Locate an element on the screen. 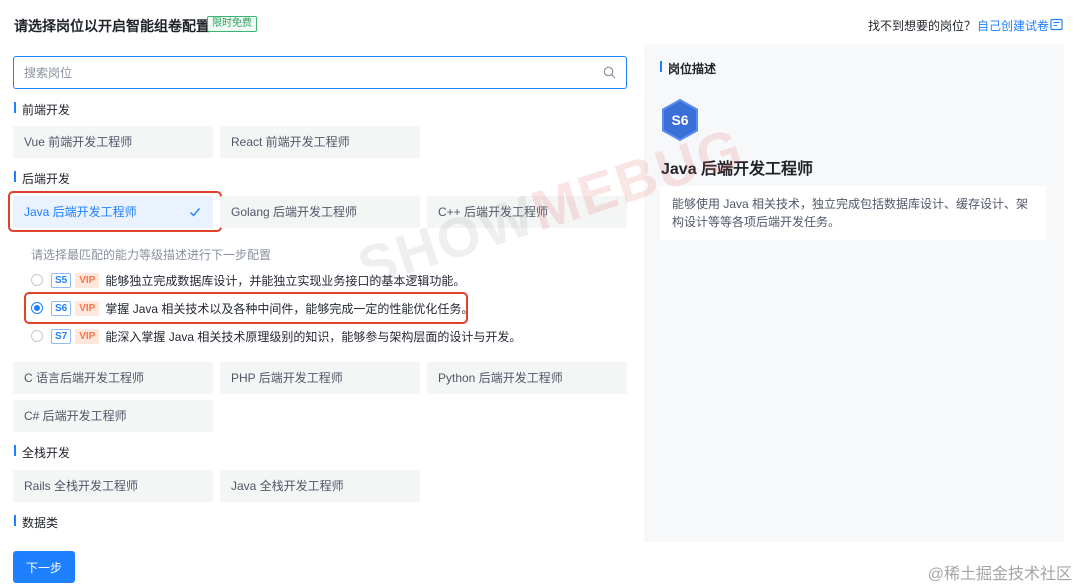 Image resolution: width=1080 pixels, height=588 pixels. section-title-backend: 后端开发 is located at coordinates (42, 178).